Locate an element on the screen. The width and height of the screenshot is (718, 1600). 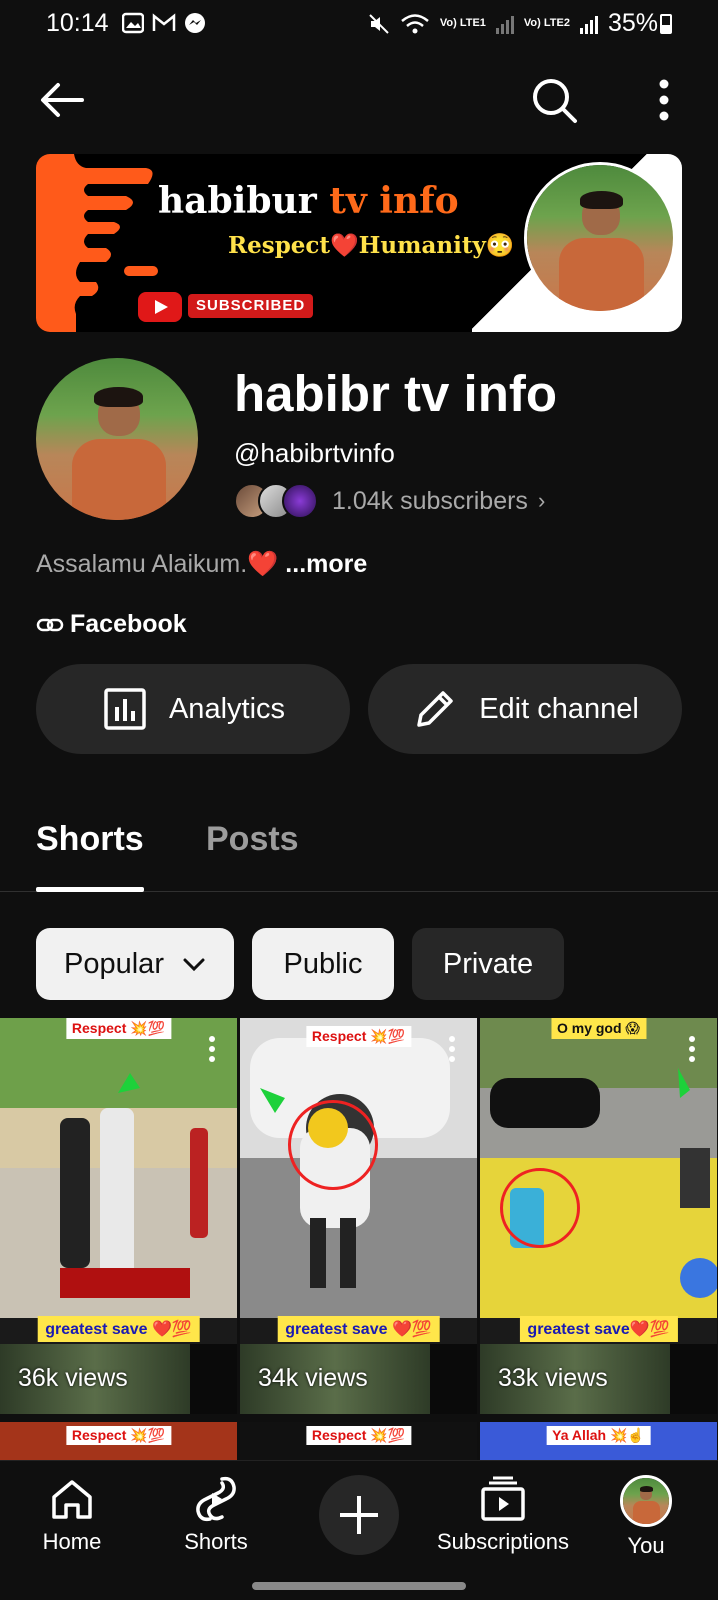
banner-subtitle: Respect❤️Humanity😳 is located at coordinates (371, 245).